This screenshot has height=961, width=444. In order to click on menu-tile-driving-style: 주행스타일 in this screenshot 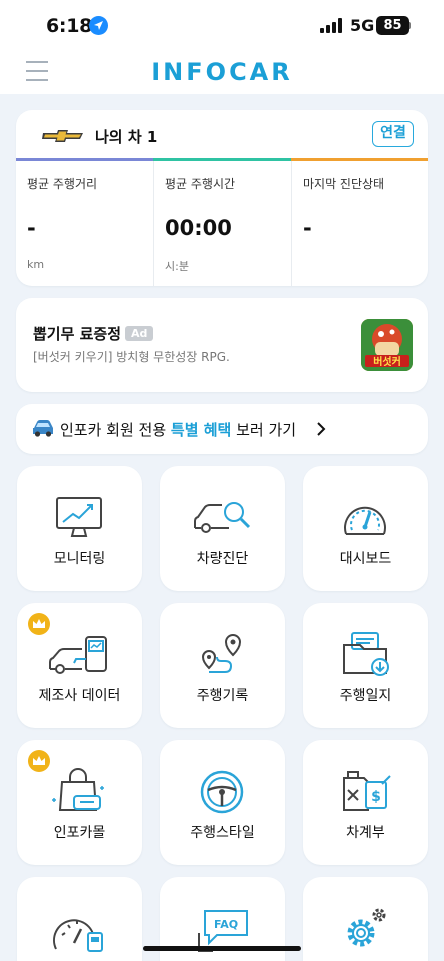, I will do `click(222, 802)`.